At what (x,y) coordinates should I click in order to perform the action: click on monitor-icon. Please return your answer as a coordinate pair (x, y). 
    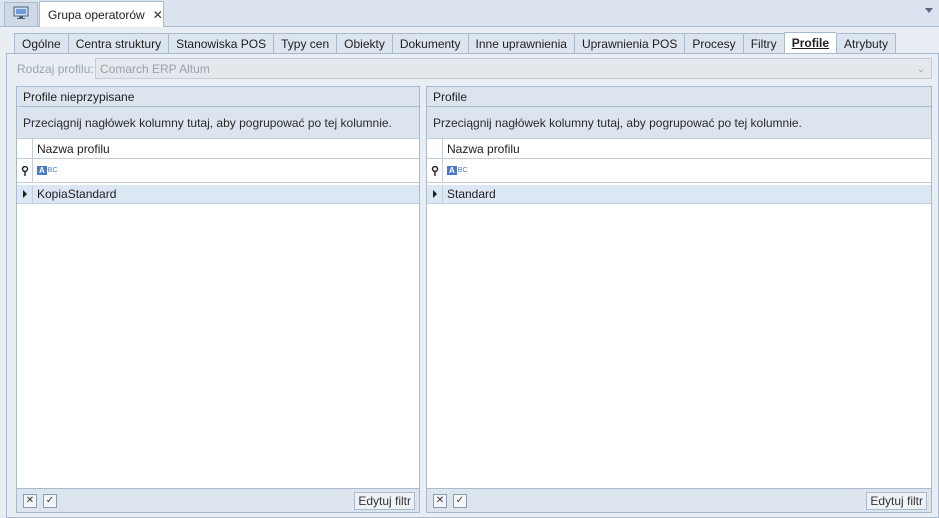
    Looking at the image, I should click on (21, 14).